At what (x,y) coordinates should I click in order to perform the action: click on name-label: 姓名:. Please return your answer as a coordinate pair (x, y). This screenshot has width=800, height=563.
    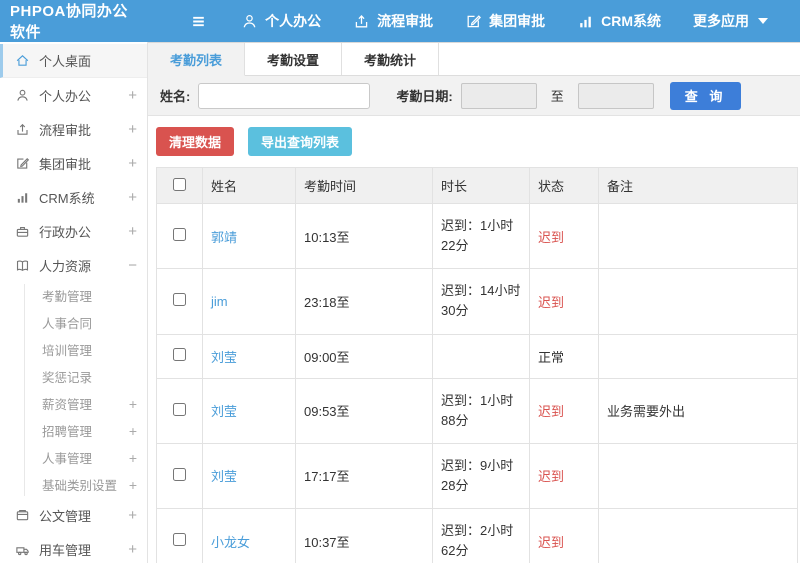
    Looking at the image, I should click on (175, 96).